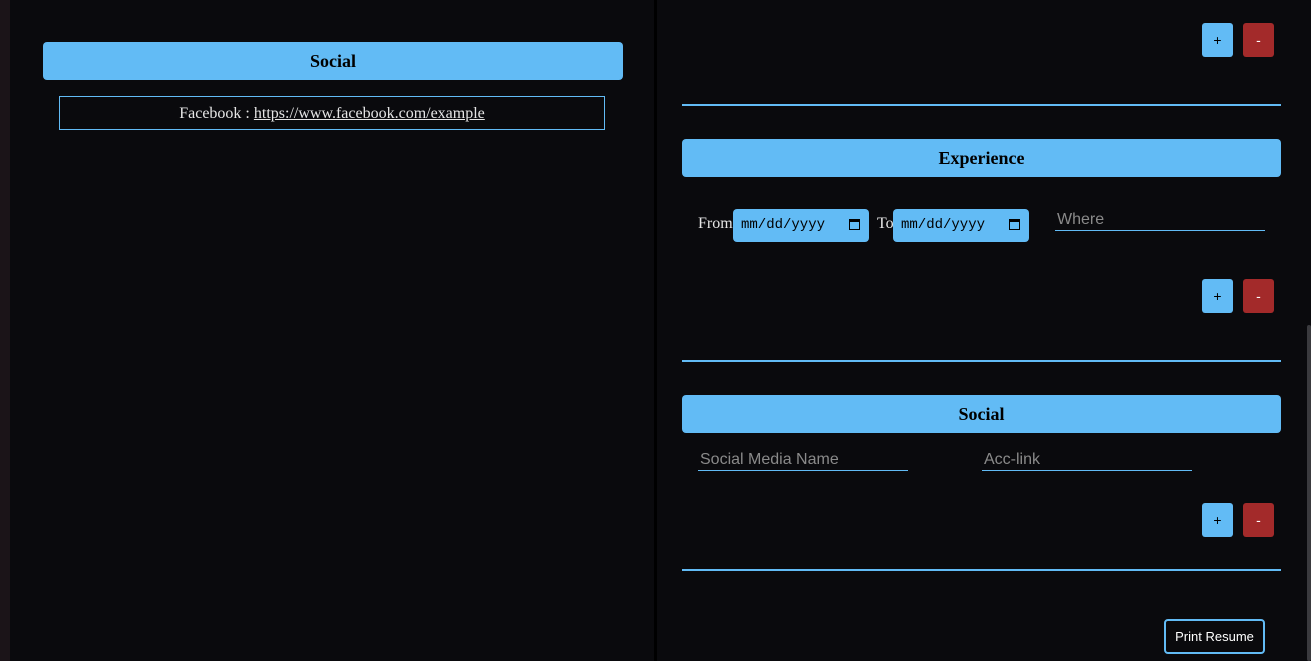  I want to click on add-experience-button: +, so click(1217, 296).